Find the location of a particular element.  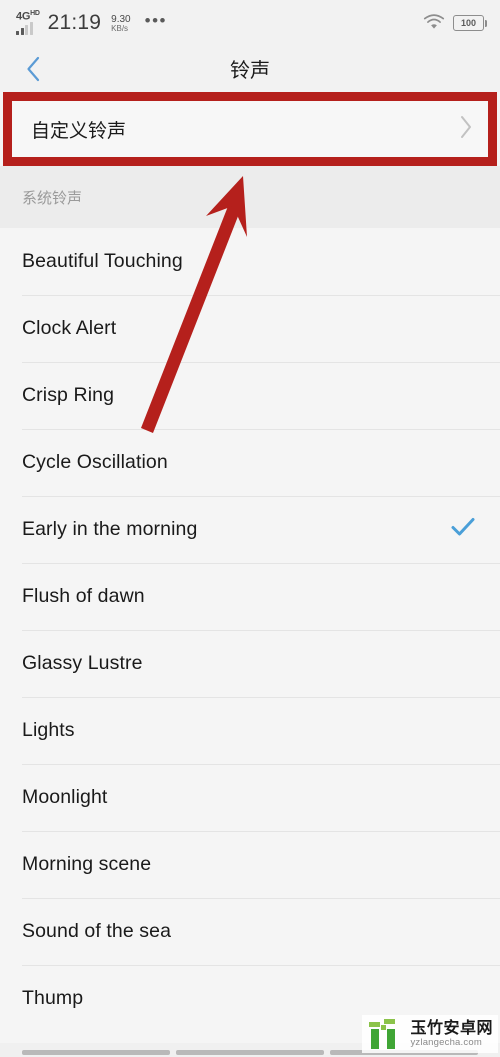

status-bar: 4GHD 21:19 9.30 KB/s ••• 100 is located at coordinates (250, 22).